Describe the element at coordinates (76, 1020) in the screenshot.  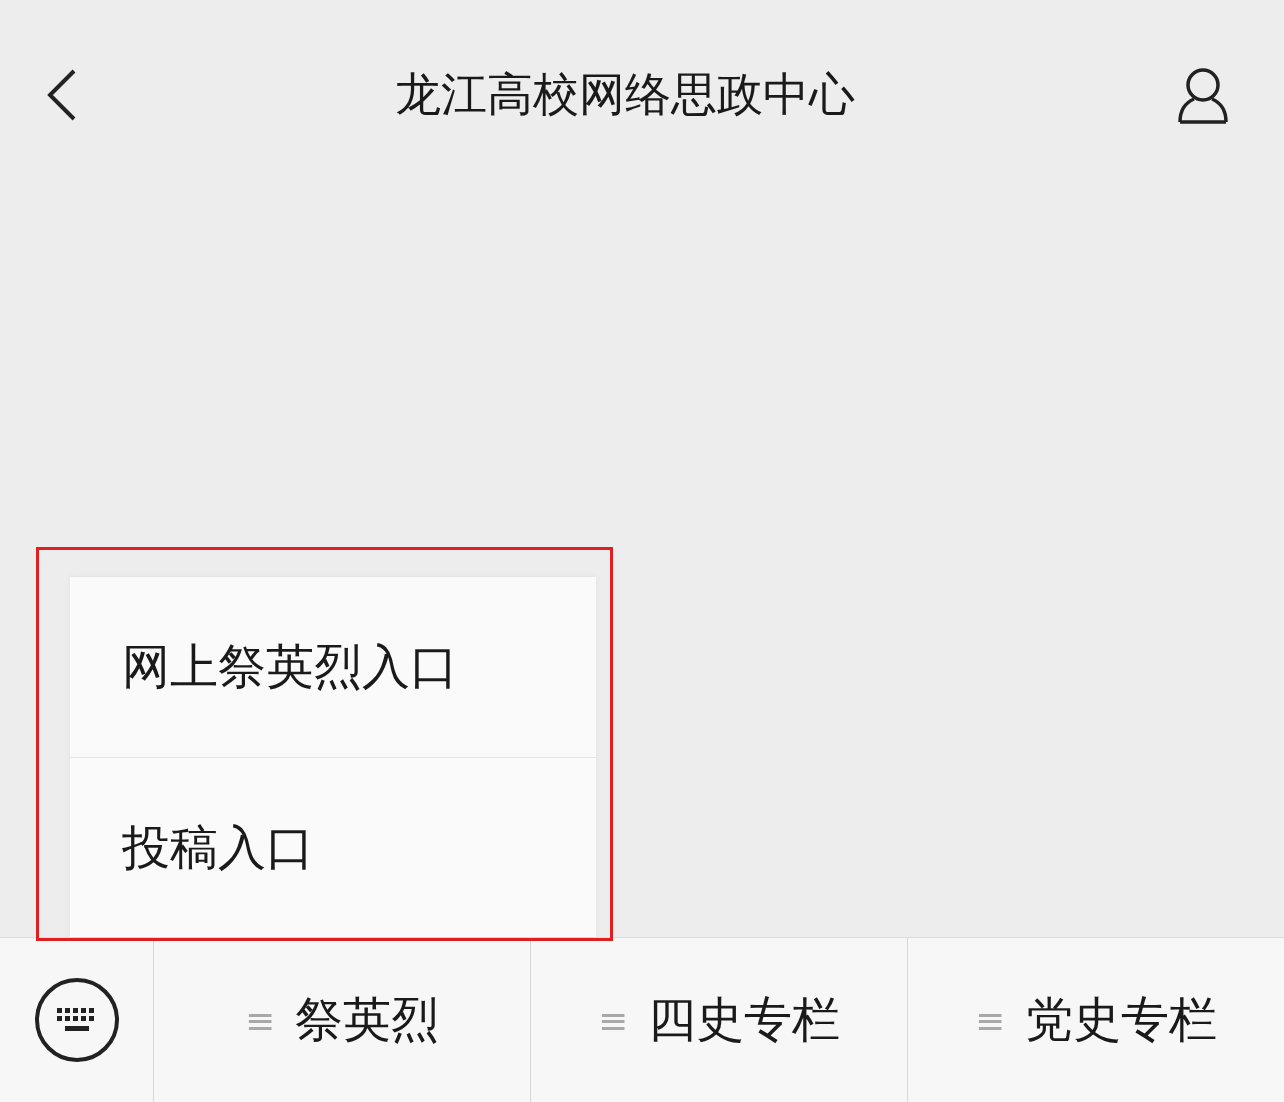
I see `keyboard-icon` at that location.